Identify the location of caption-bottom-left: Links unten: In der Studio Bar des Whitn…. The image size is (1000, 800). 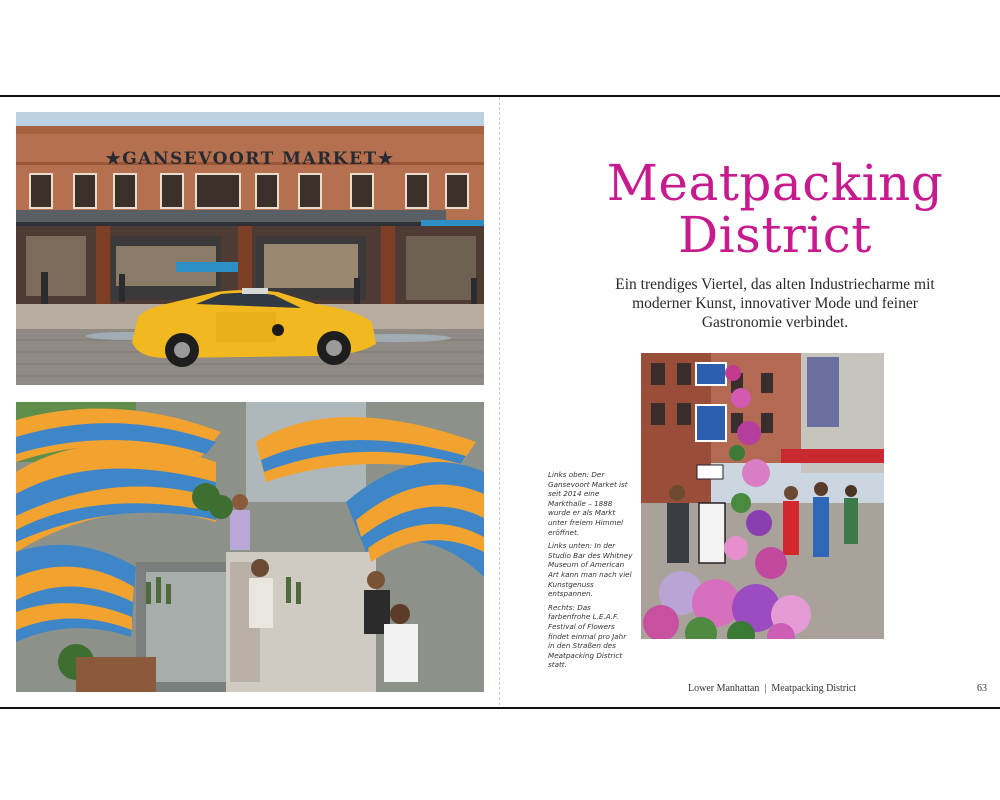
(590, 570).